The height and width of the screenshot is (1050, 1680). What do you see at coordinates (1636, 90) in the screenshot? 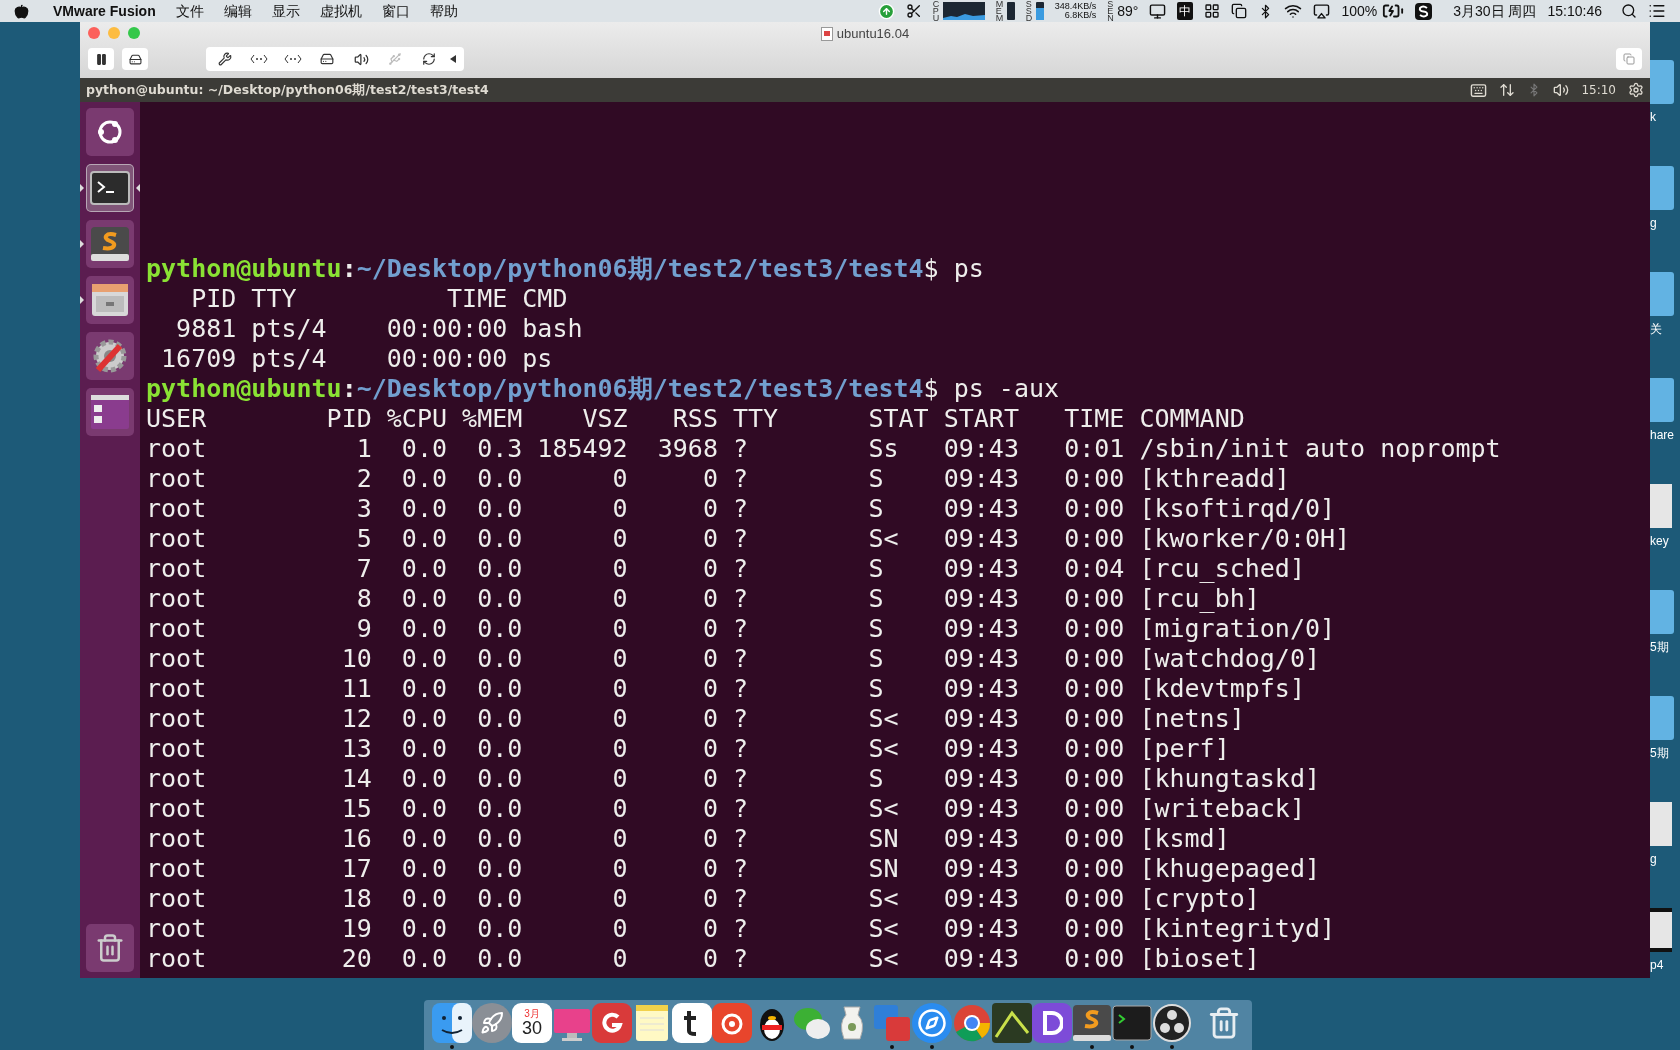
I see `gear-icon` at bounding box center [1636, 90].